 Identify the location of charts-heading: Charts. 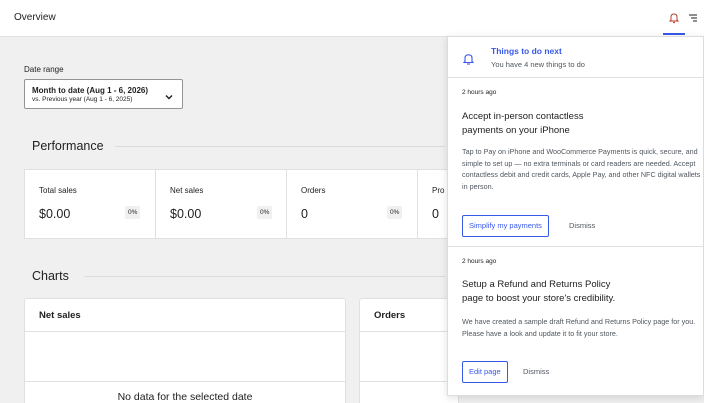
(50, 276).